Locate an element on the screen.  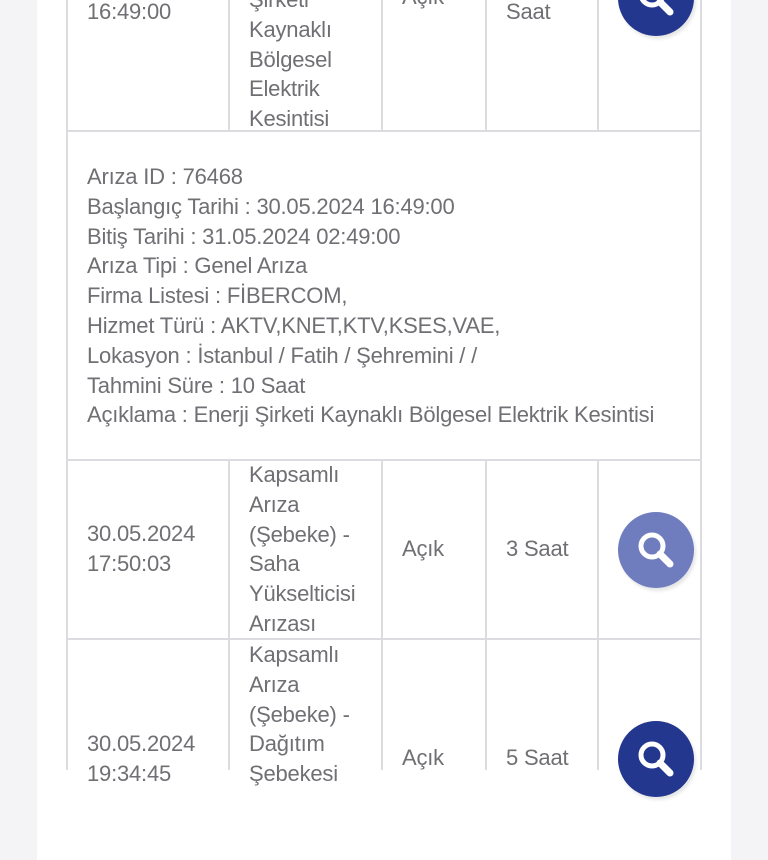
detail-fault-type: Arıza Tipi : Genel Arıza is located at coordinates (197, 266).